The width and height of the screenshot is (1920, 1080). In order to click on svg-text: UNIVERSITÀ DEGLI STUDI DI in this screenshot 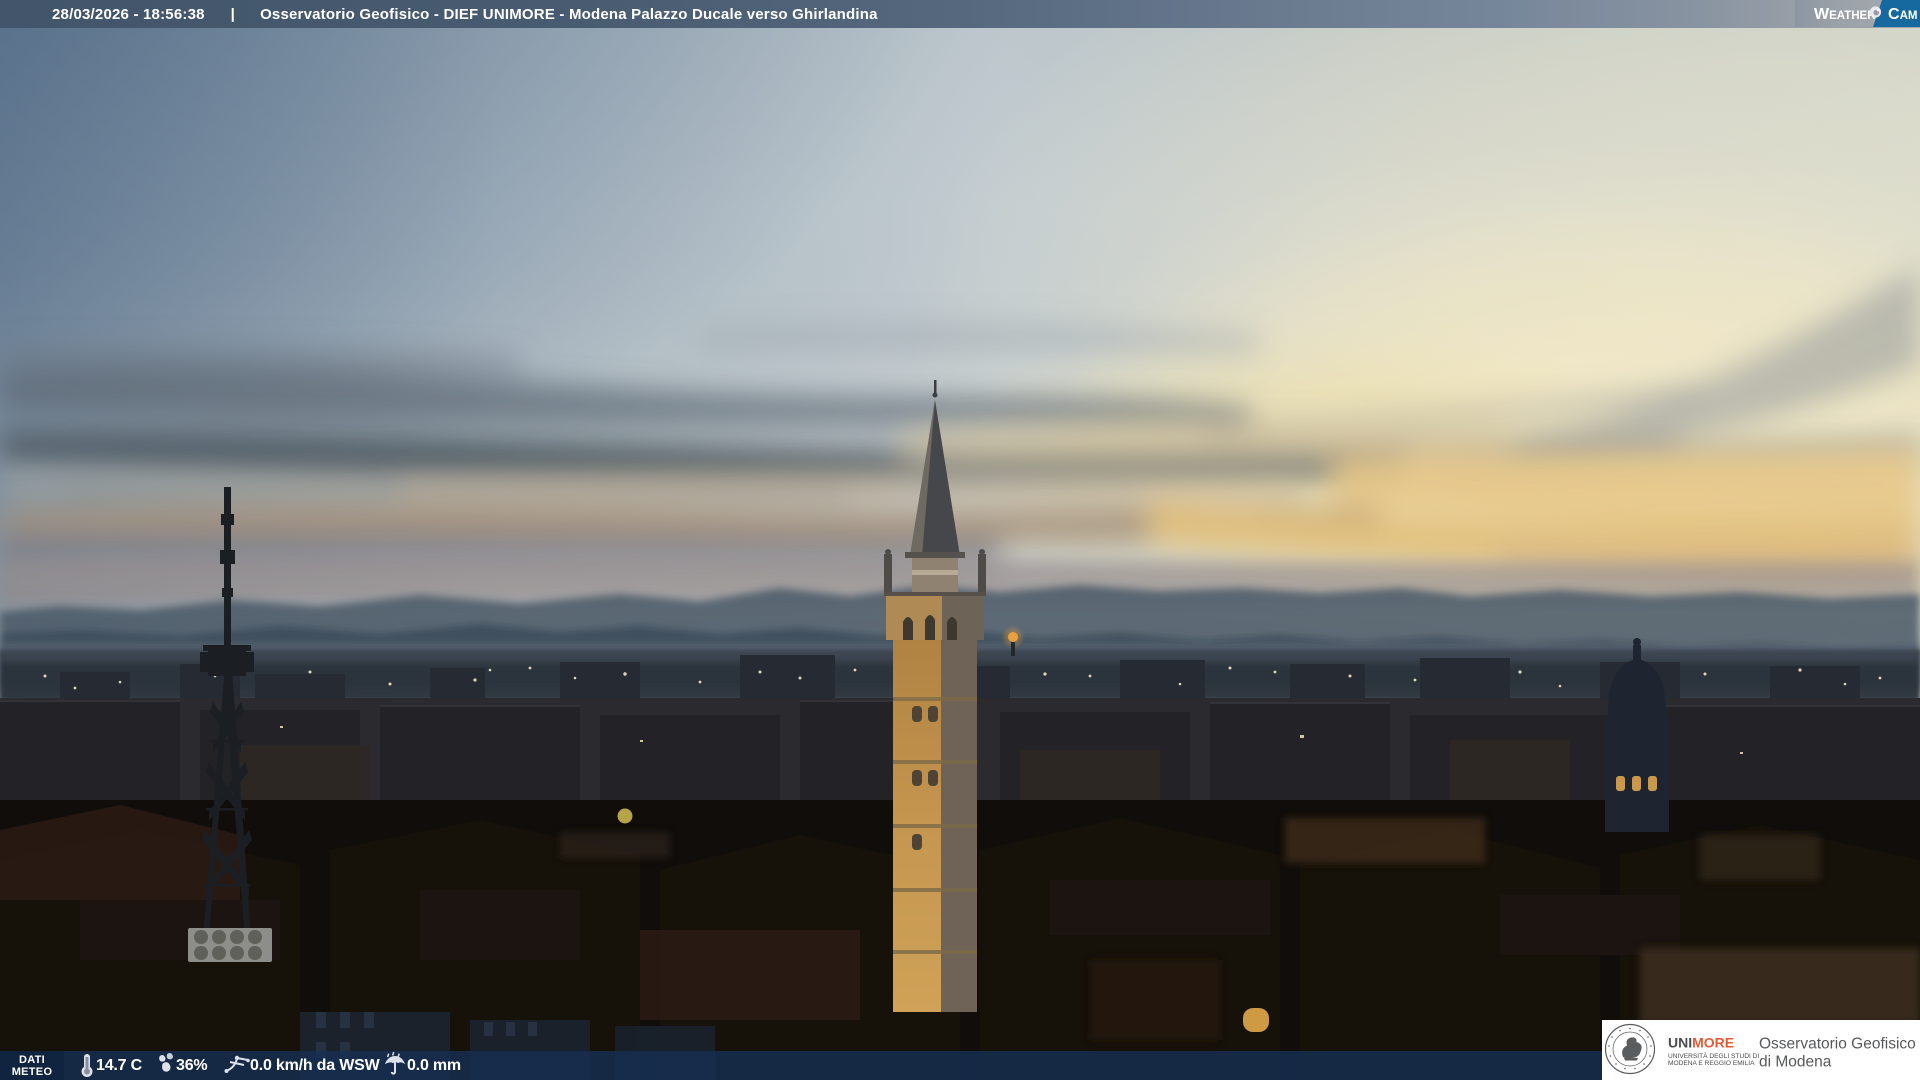, I will do `click(1713, 1055)`.